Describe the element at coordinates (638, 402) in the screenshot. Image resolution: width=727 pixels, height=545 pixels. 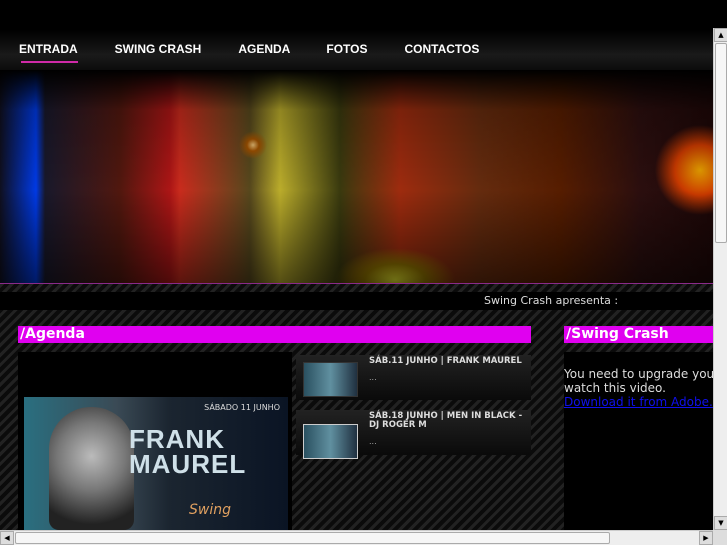
I see `download-flash-link: Download it from Adobe.` at that location.